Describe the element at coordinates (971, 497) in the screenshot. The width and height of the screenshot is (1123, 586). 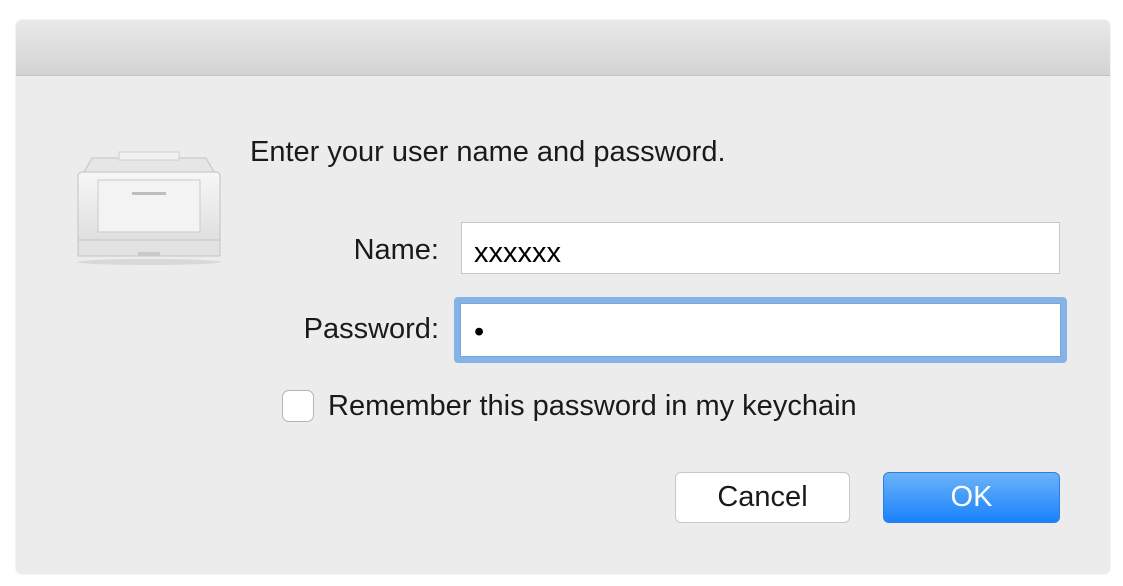
I see `ok-button: OK` at that location.